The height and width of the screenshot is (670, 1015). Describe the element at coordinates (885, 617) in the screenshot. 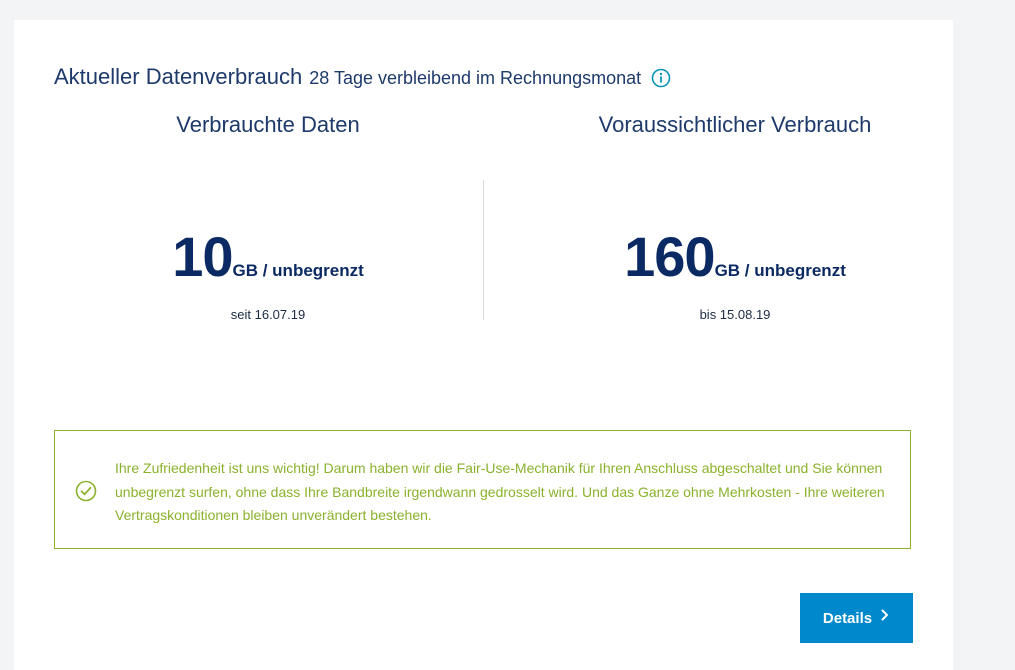

I see `chevron-right-icon` at that location.